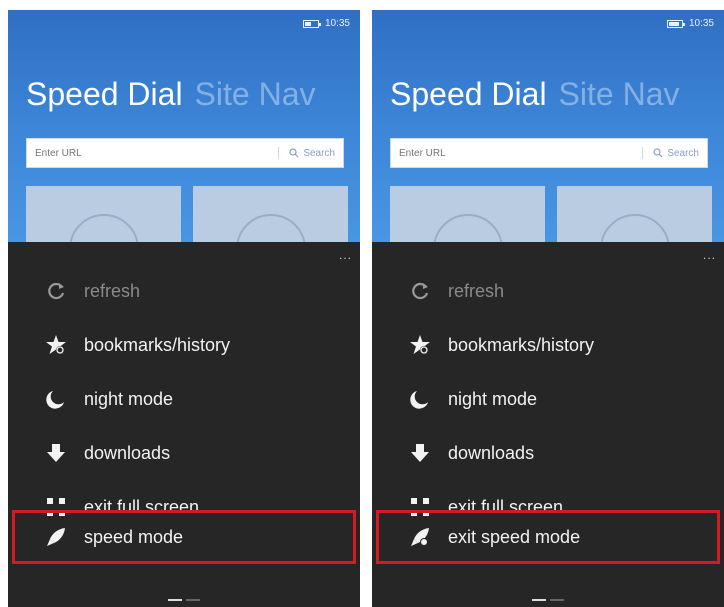 Image resolution: width=724 pixels, height=607 pixels. I want to click on menu-item-label: speed mode, so click(134, 536).